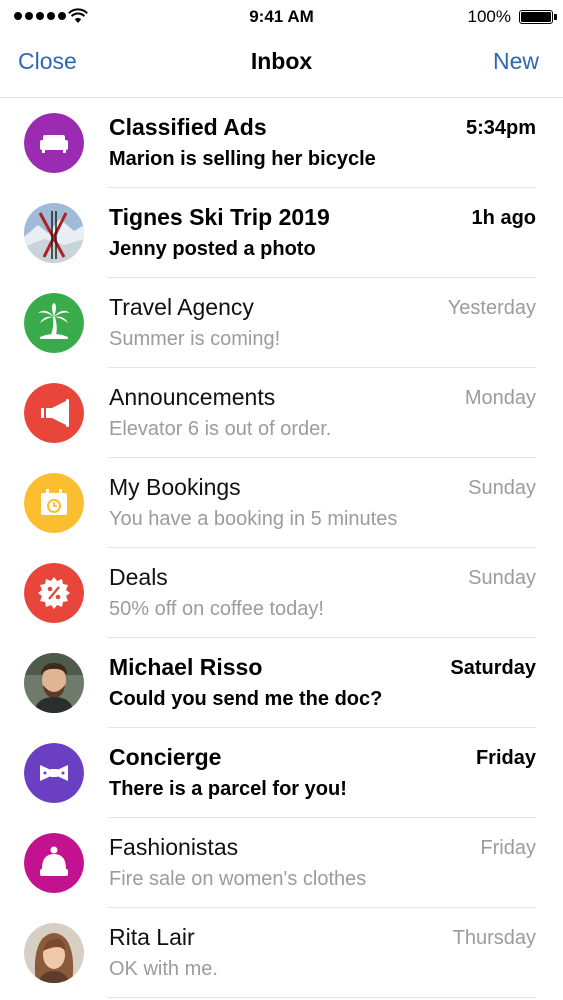 The height and width of the screenshot is (1000, 563). Describe the element at coordinates (538, 17) in the screenshot. I see `battery-icon` at that location.